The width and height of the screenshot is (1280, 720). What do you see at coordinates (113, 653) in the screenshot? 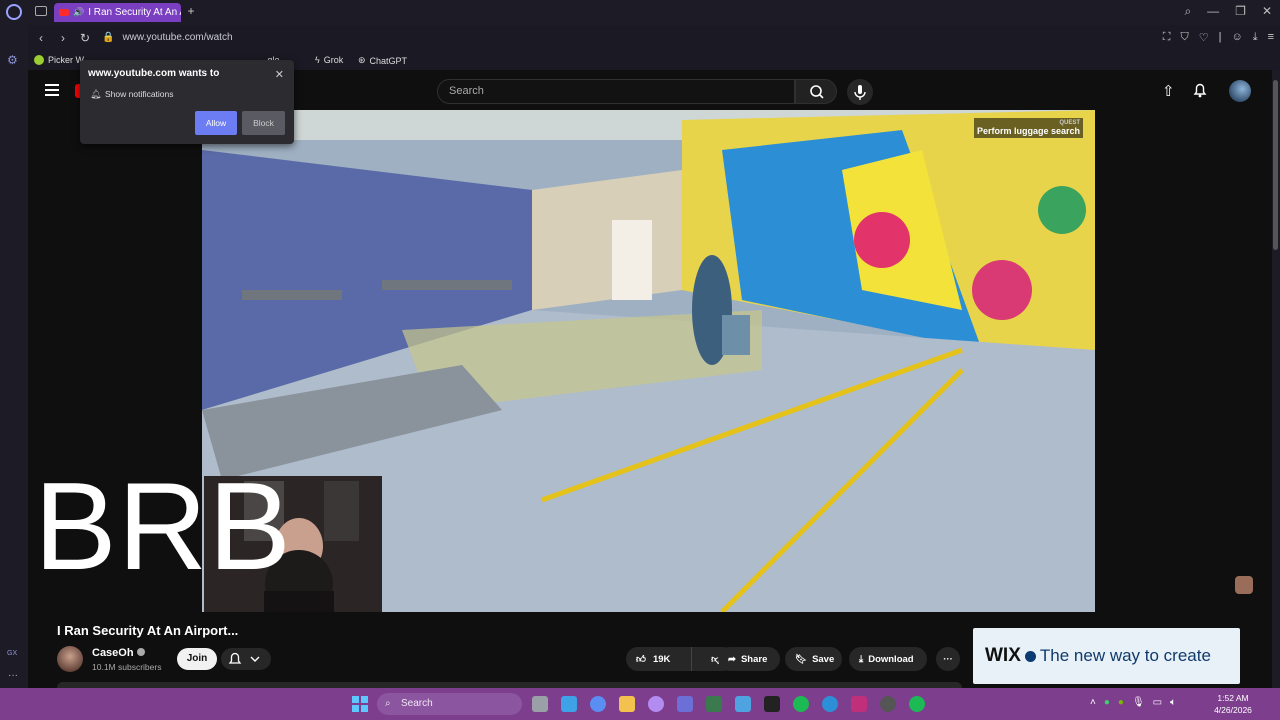
I see `channel-name: CaseOh` at bounding box center [113, 653].